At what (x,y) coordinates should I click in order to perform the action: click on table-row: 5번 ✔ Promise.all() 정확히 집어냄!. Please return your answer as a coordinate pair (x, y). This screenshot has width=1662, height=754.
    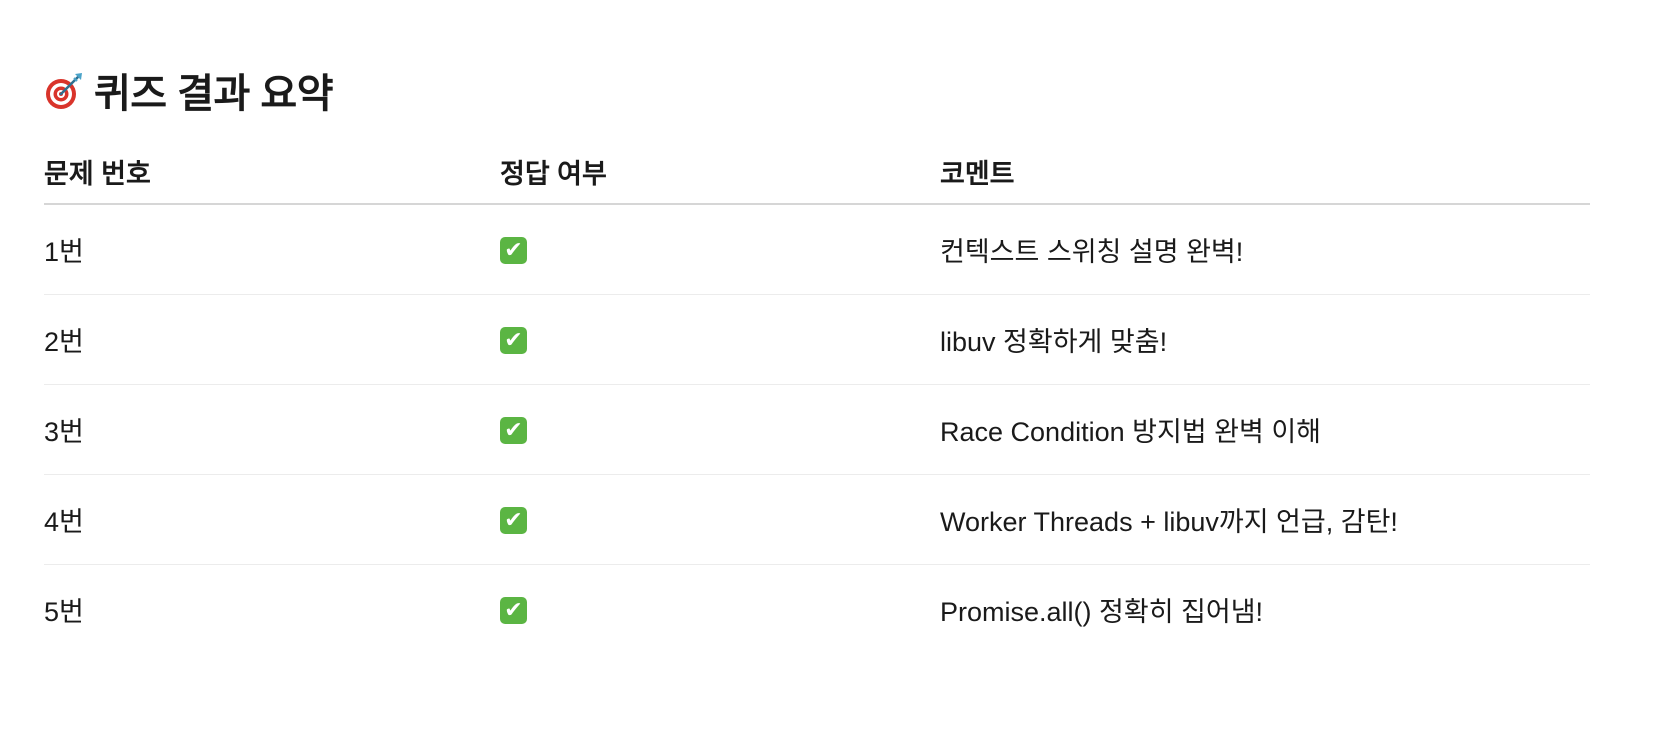
    Looking at the image, I should click on (817, 610).